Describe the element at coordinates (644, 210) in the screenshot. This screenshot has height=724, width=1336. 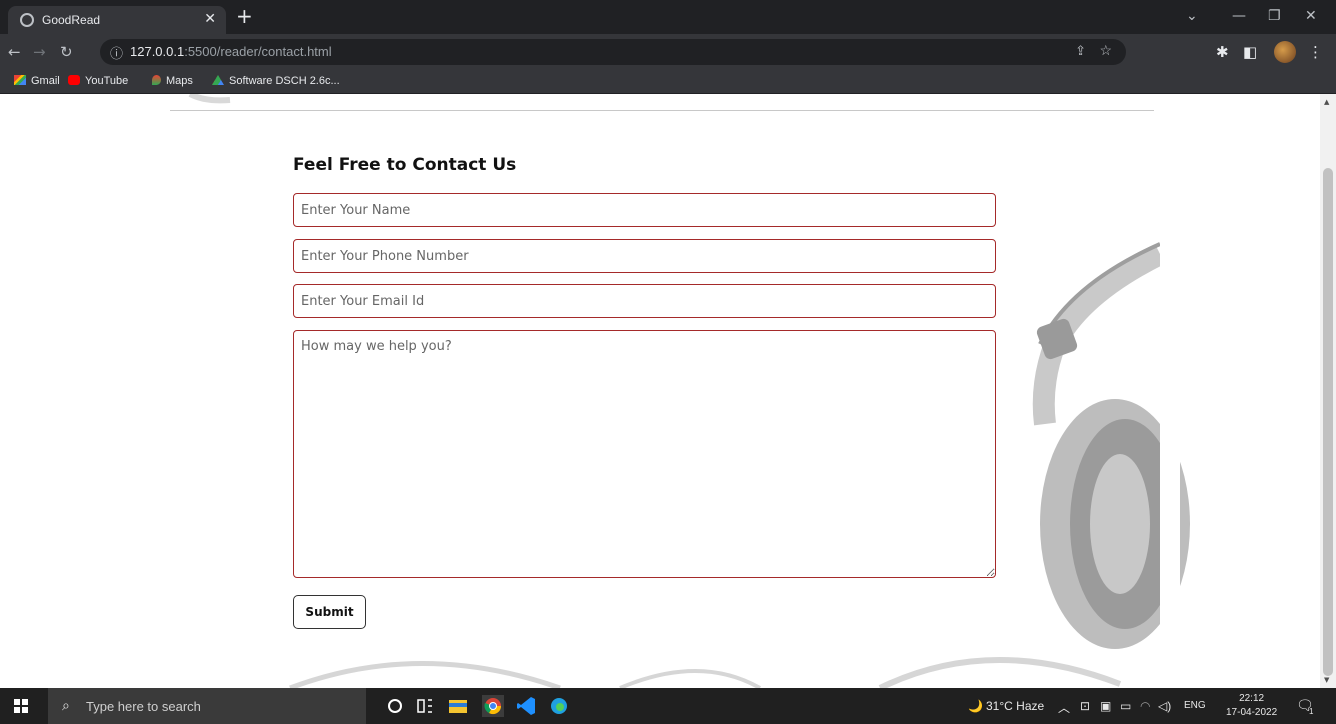
I see `name-input` at that location.